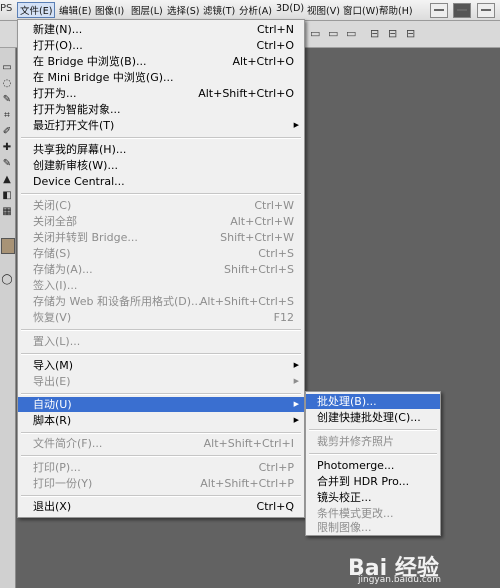 The height and width of the screenshot is (588, 500). What do you see at coordinates (75, 10) in the screenshot?
I see `menu-edit: 编辑(E)` at bounding box center [75, 10].